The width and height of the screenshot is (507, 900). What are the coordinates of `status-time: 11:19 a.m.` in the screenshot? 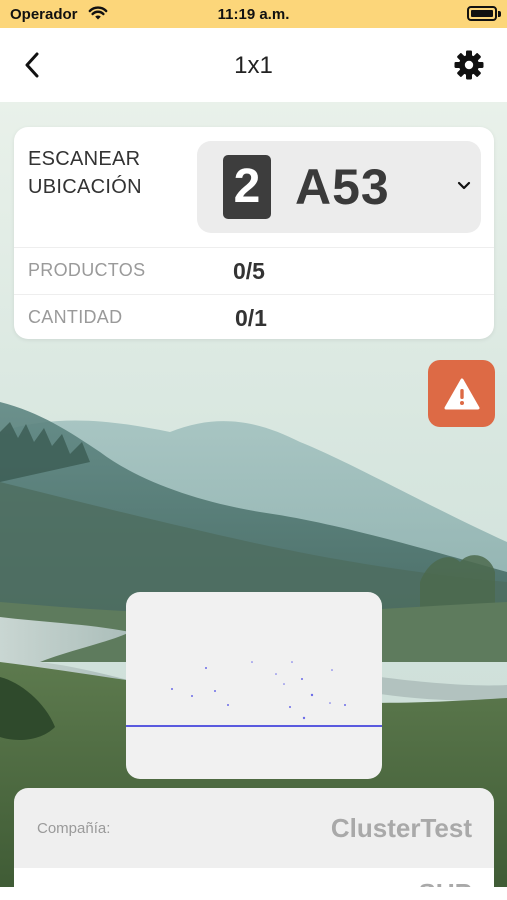 It's located at (253, 14).